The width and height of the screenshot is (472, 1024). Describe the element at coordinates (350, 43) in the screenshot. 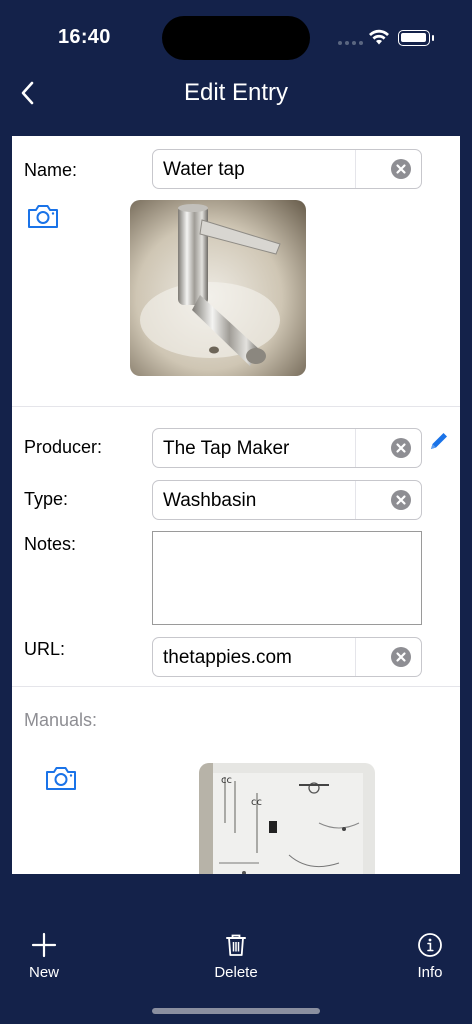

I see `cellular-signal-icon` at that location.